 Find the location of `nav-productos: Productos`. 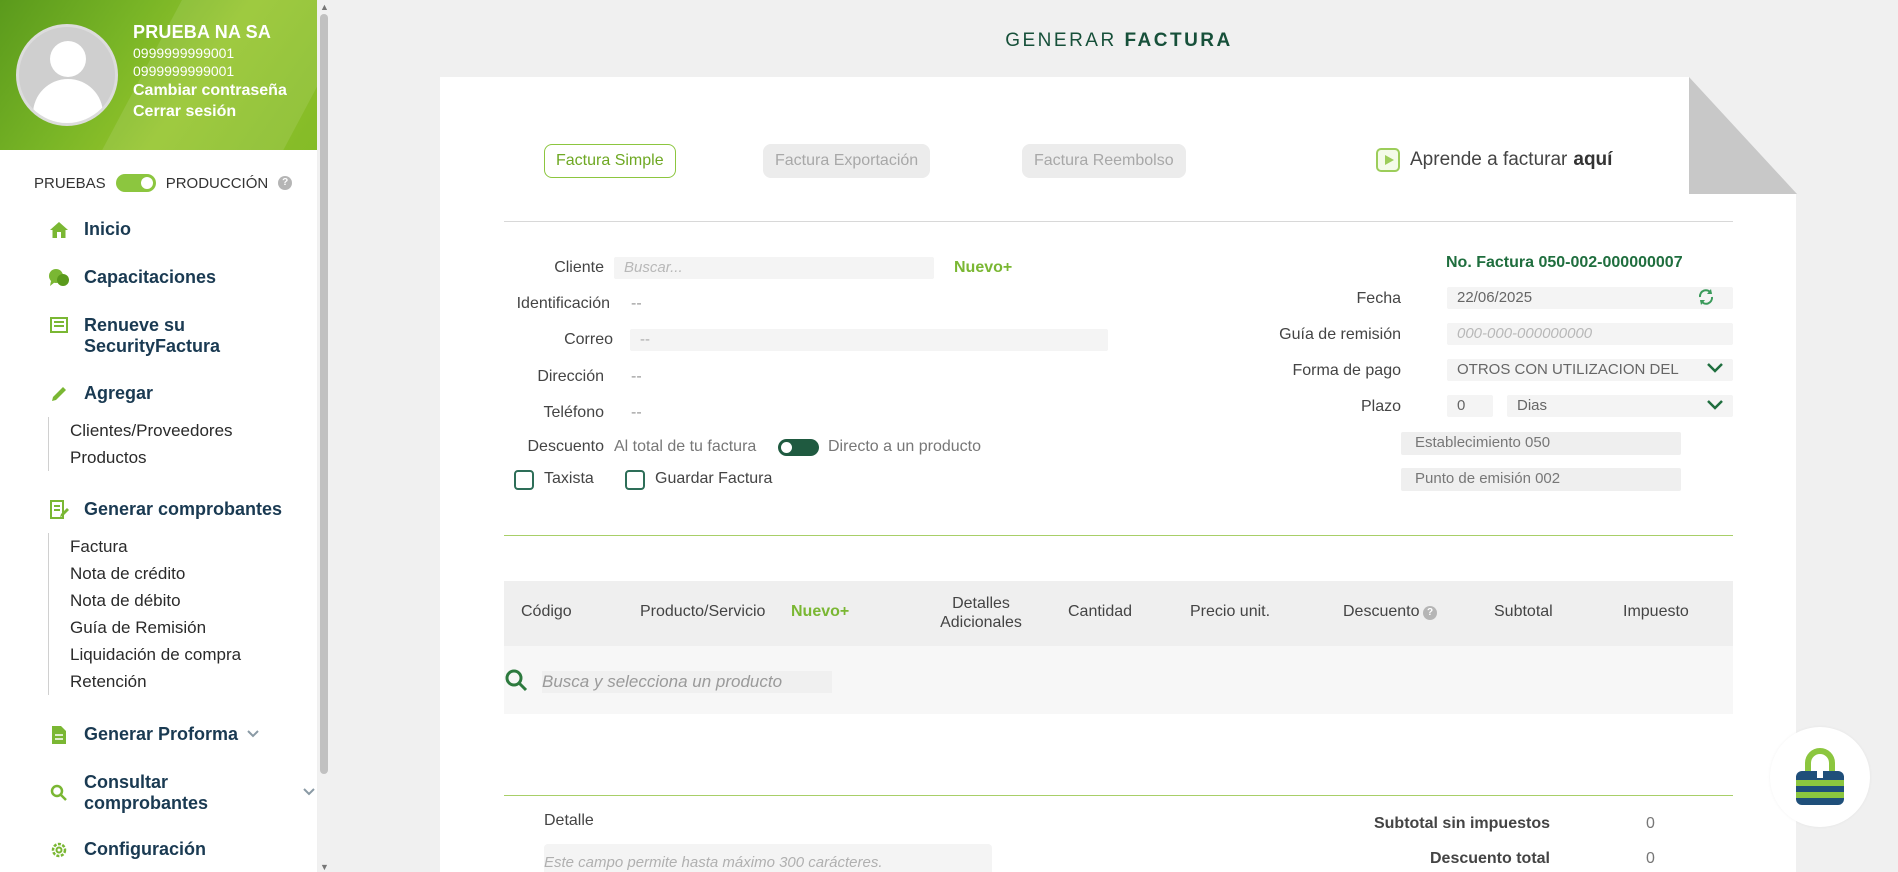

nav-productos: Productos is located at coordinates (151, 457).